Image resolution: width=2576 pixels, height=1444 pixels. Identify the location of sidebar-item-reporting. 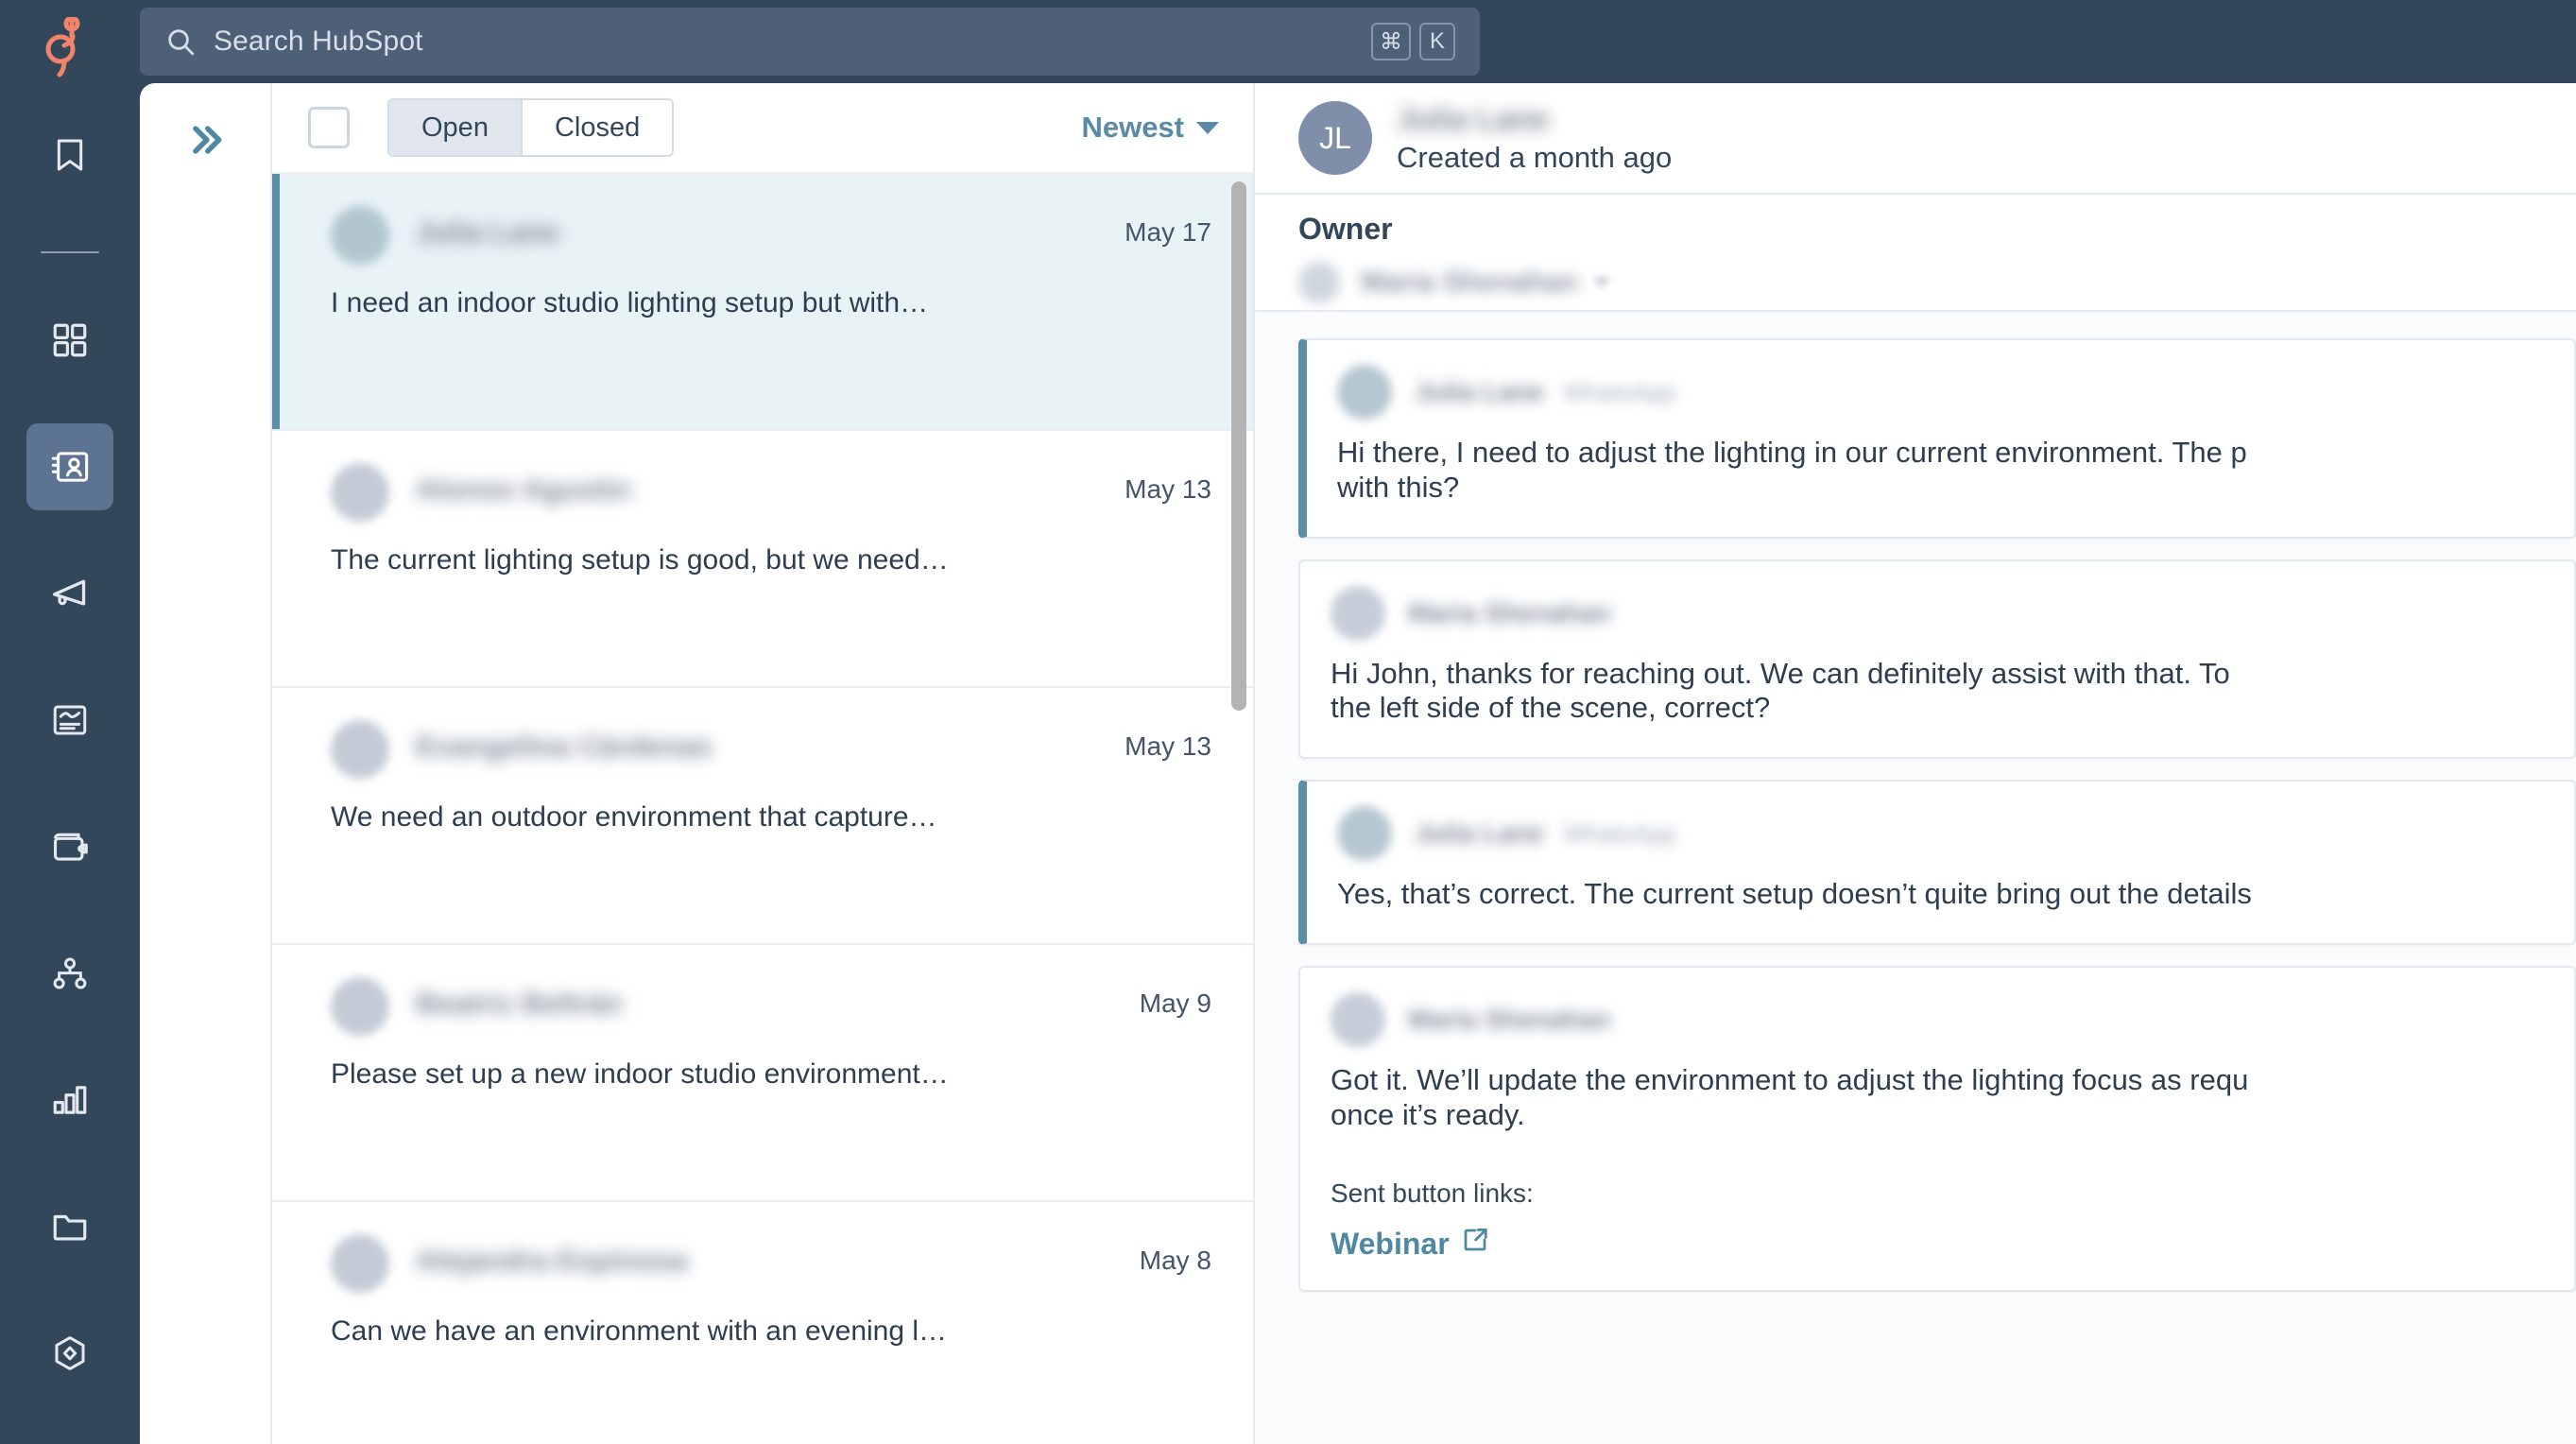
(69, 1100).